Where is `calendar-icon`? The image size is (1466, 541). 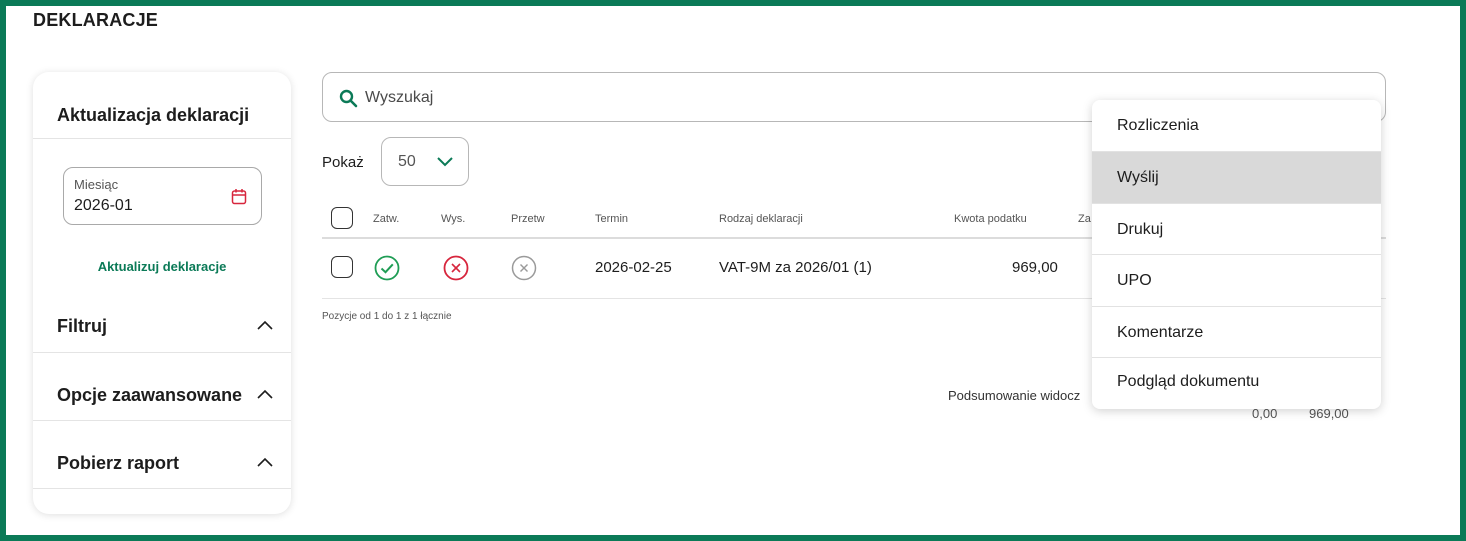
calendar-icon is located at coordinates (239, 196).